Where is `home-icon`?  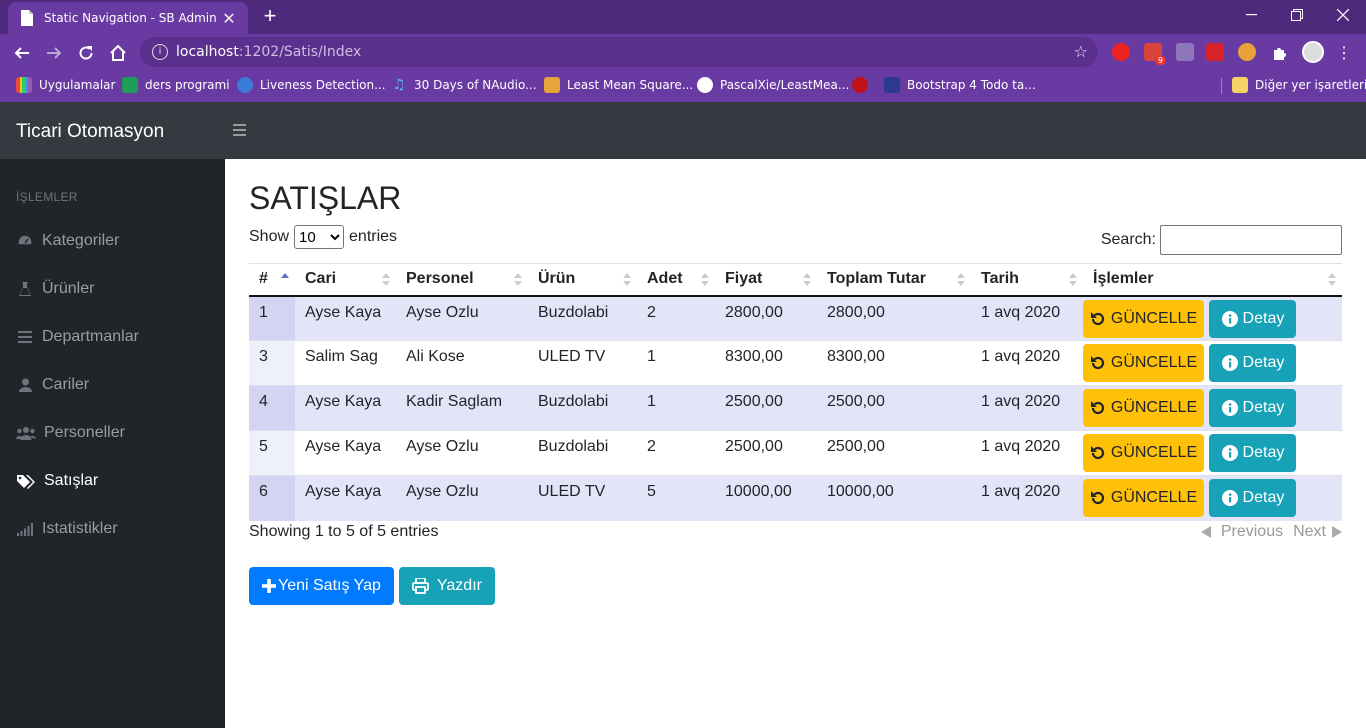 home-icon is located at coordinates (118, 53).